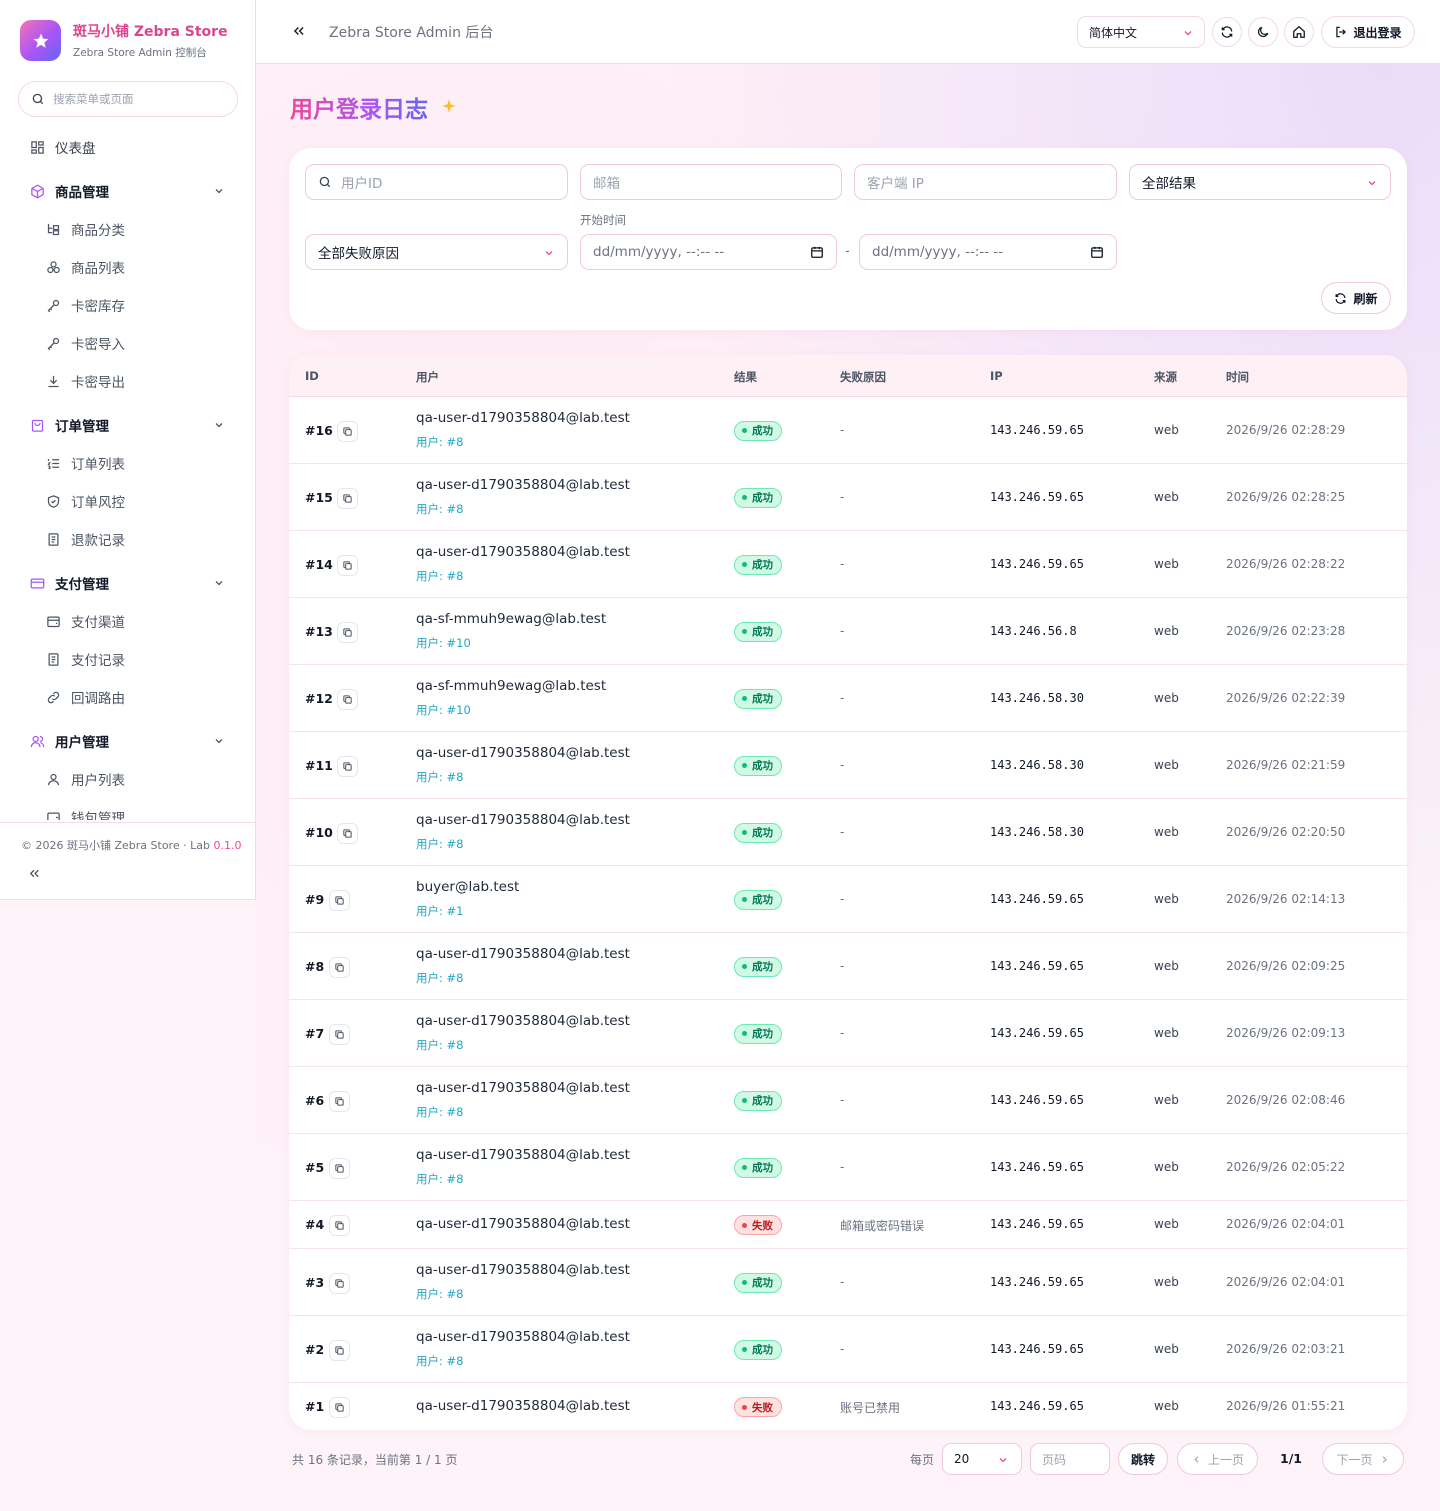 The width and height of the screenshot is (1440, 1511). I want to click on sidebar-item-card-import: 卡密导入, so click(127, 343).